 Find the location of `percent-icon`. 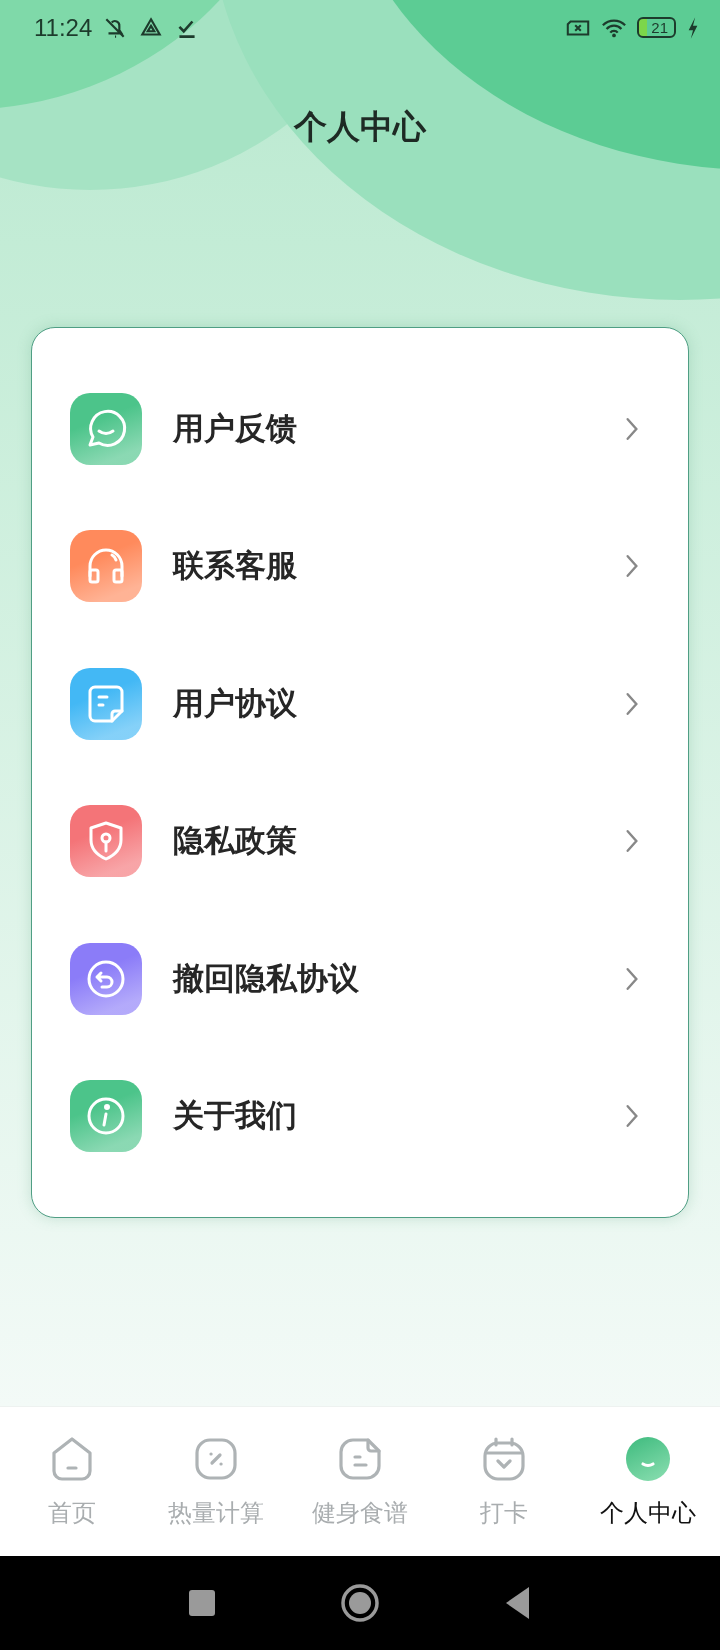

percent-icon is located at coordinates (216, 1459).